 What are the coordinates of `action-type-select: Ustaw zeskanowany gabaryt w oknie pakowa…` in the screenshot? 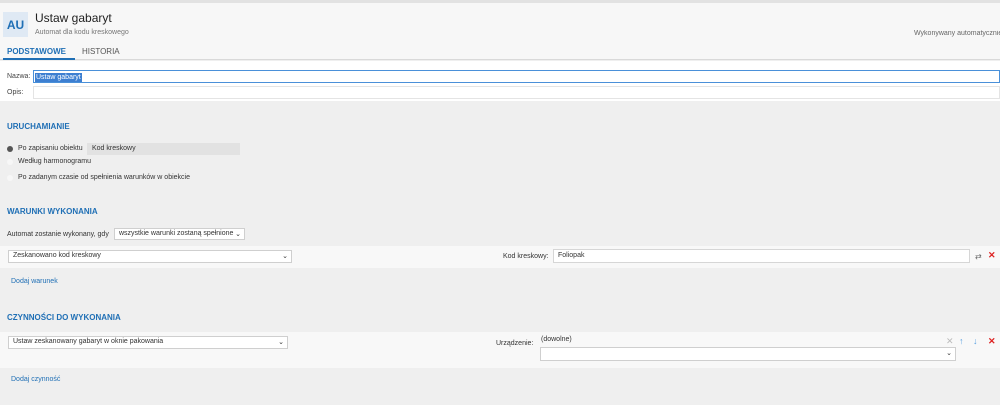 It's located at (148, 342).